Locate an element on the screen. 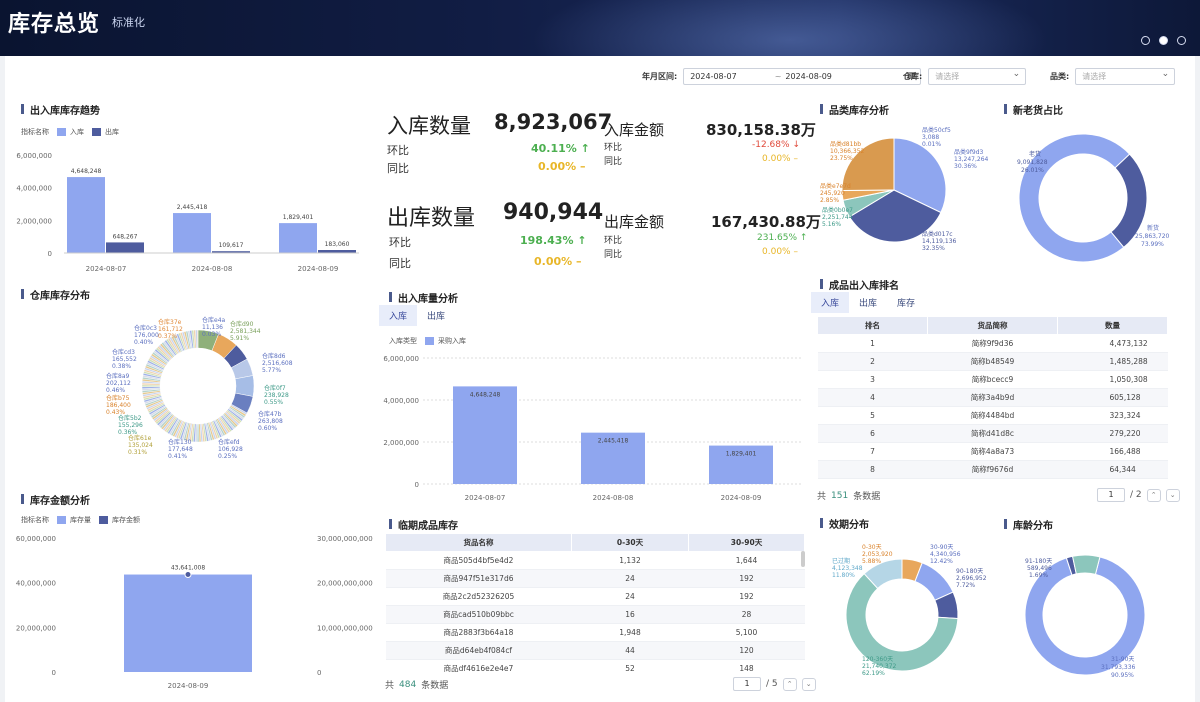  expiring-scrollbar is located at coordinates (803, 559).